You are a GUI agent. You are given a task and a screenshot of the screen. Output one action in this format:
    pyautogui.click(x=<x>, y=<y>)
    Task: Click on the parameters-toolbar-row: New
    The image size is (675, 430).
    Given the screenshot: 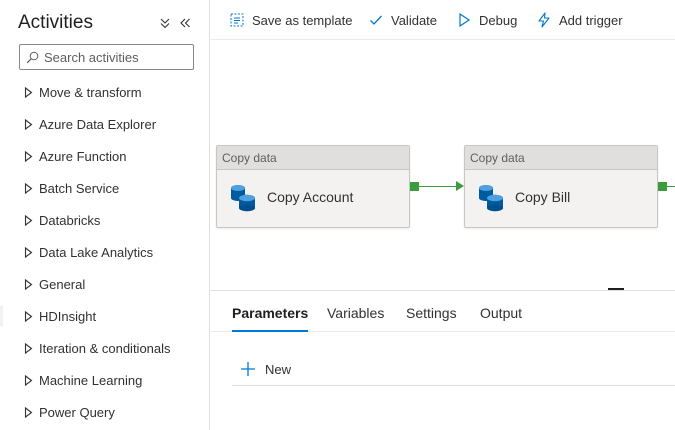 What is the action you would take?
    pyautogui.click(x=453, y=370)
    